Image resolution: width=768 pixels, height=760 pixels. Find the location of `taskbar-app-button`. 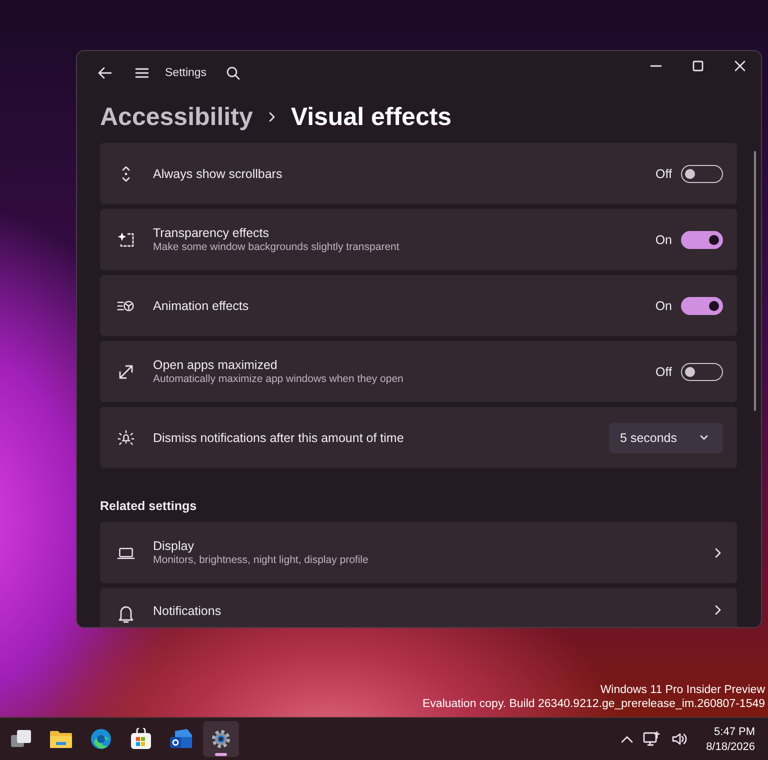

taskbar-app-button is located at coordinates (221, 739).